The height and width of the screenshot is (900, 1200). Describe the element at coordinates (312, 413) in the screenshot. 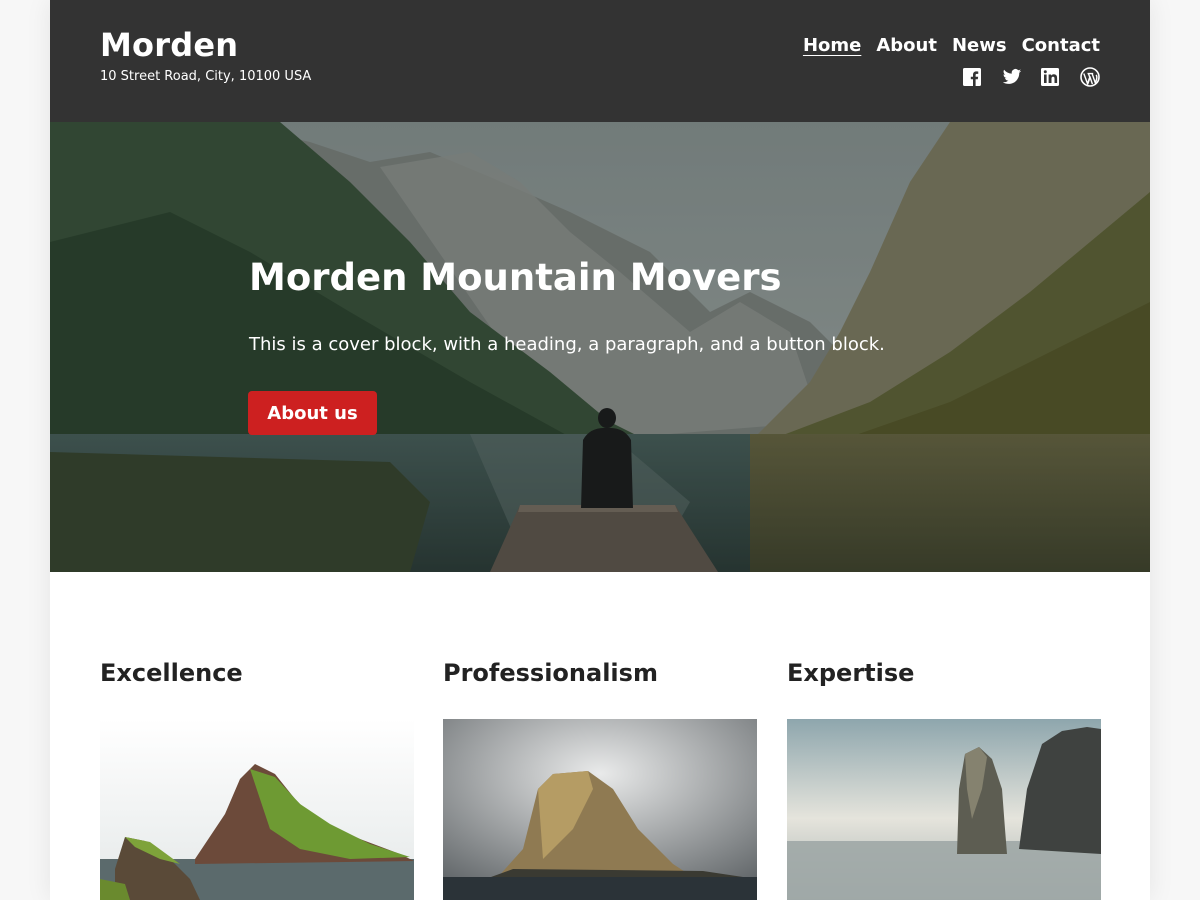

I see `about-us-button: About us` at that location.